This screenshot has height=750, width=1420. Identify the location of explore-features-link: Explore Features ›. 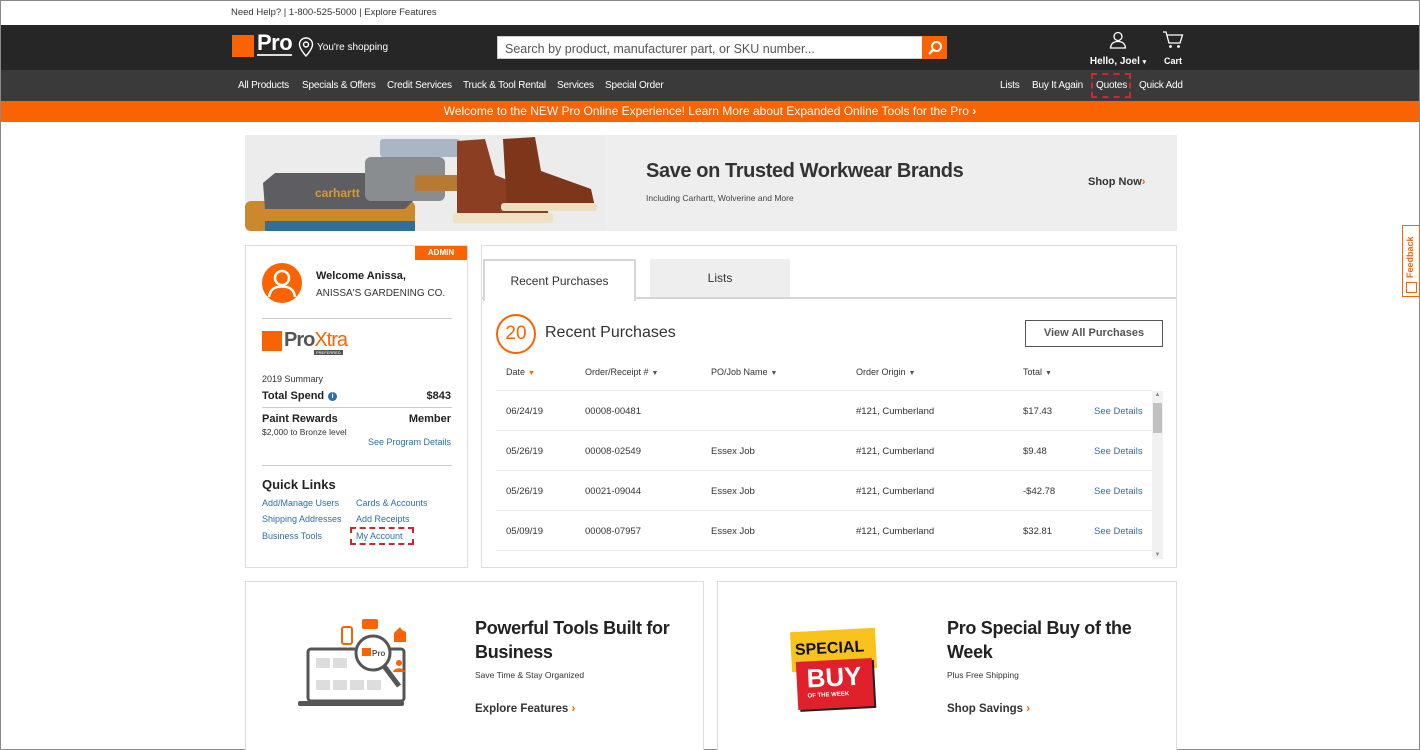
(525, 709).